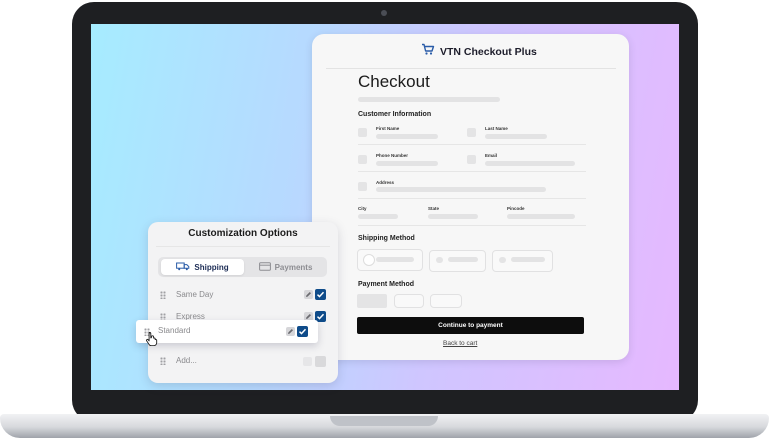 Image resolution: width=769 pixels, height=441 pixels. I want to click on email-icon, so click(471, 159).